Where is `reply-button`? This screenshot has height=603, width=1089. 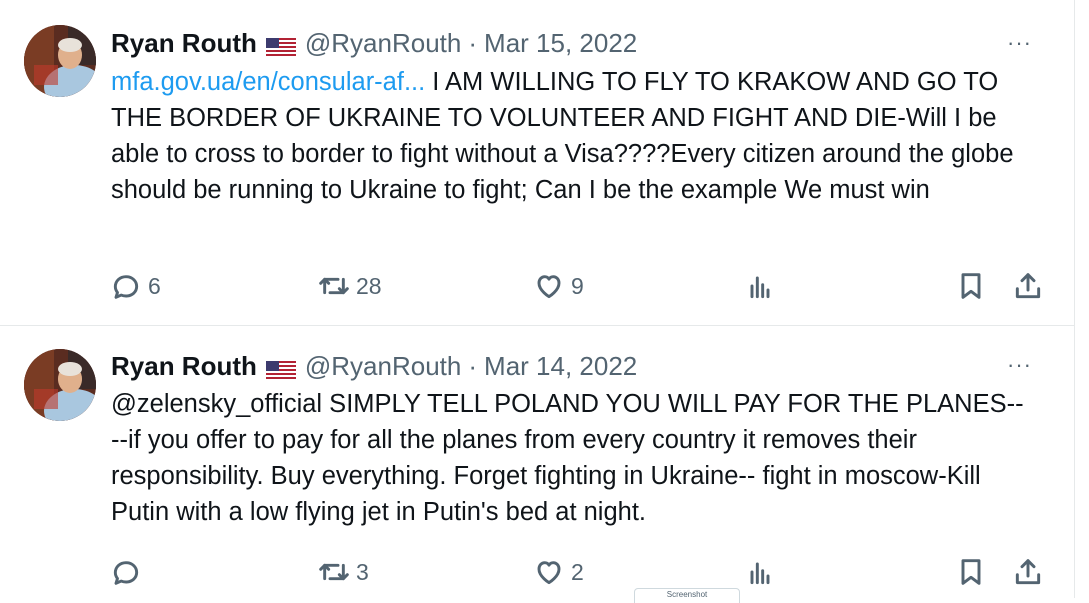 reply-button is located at coordinates (129, 572).